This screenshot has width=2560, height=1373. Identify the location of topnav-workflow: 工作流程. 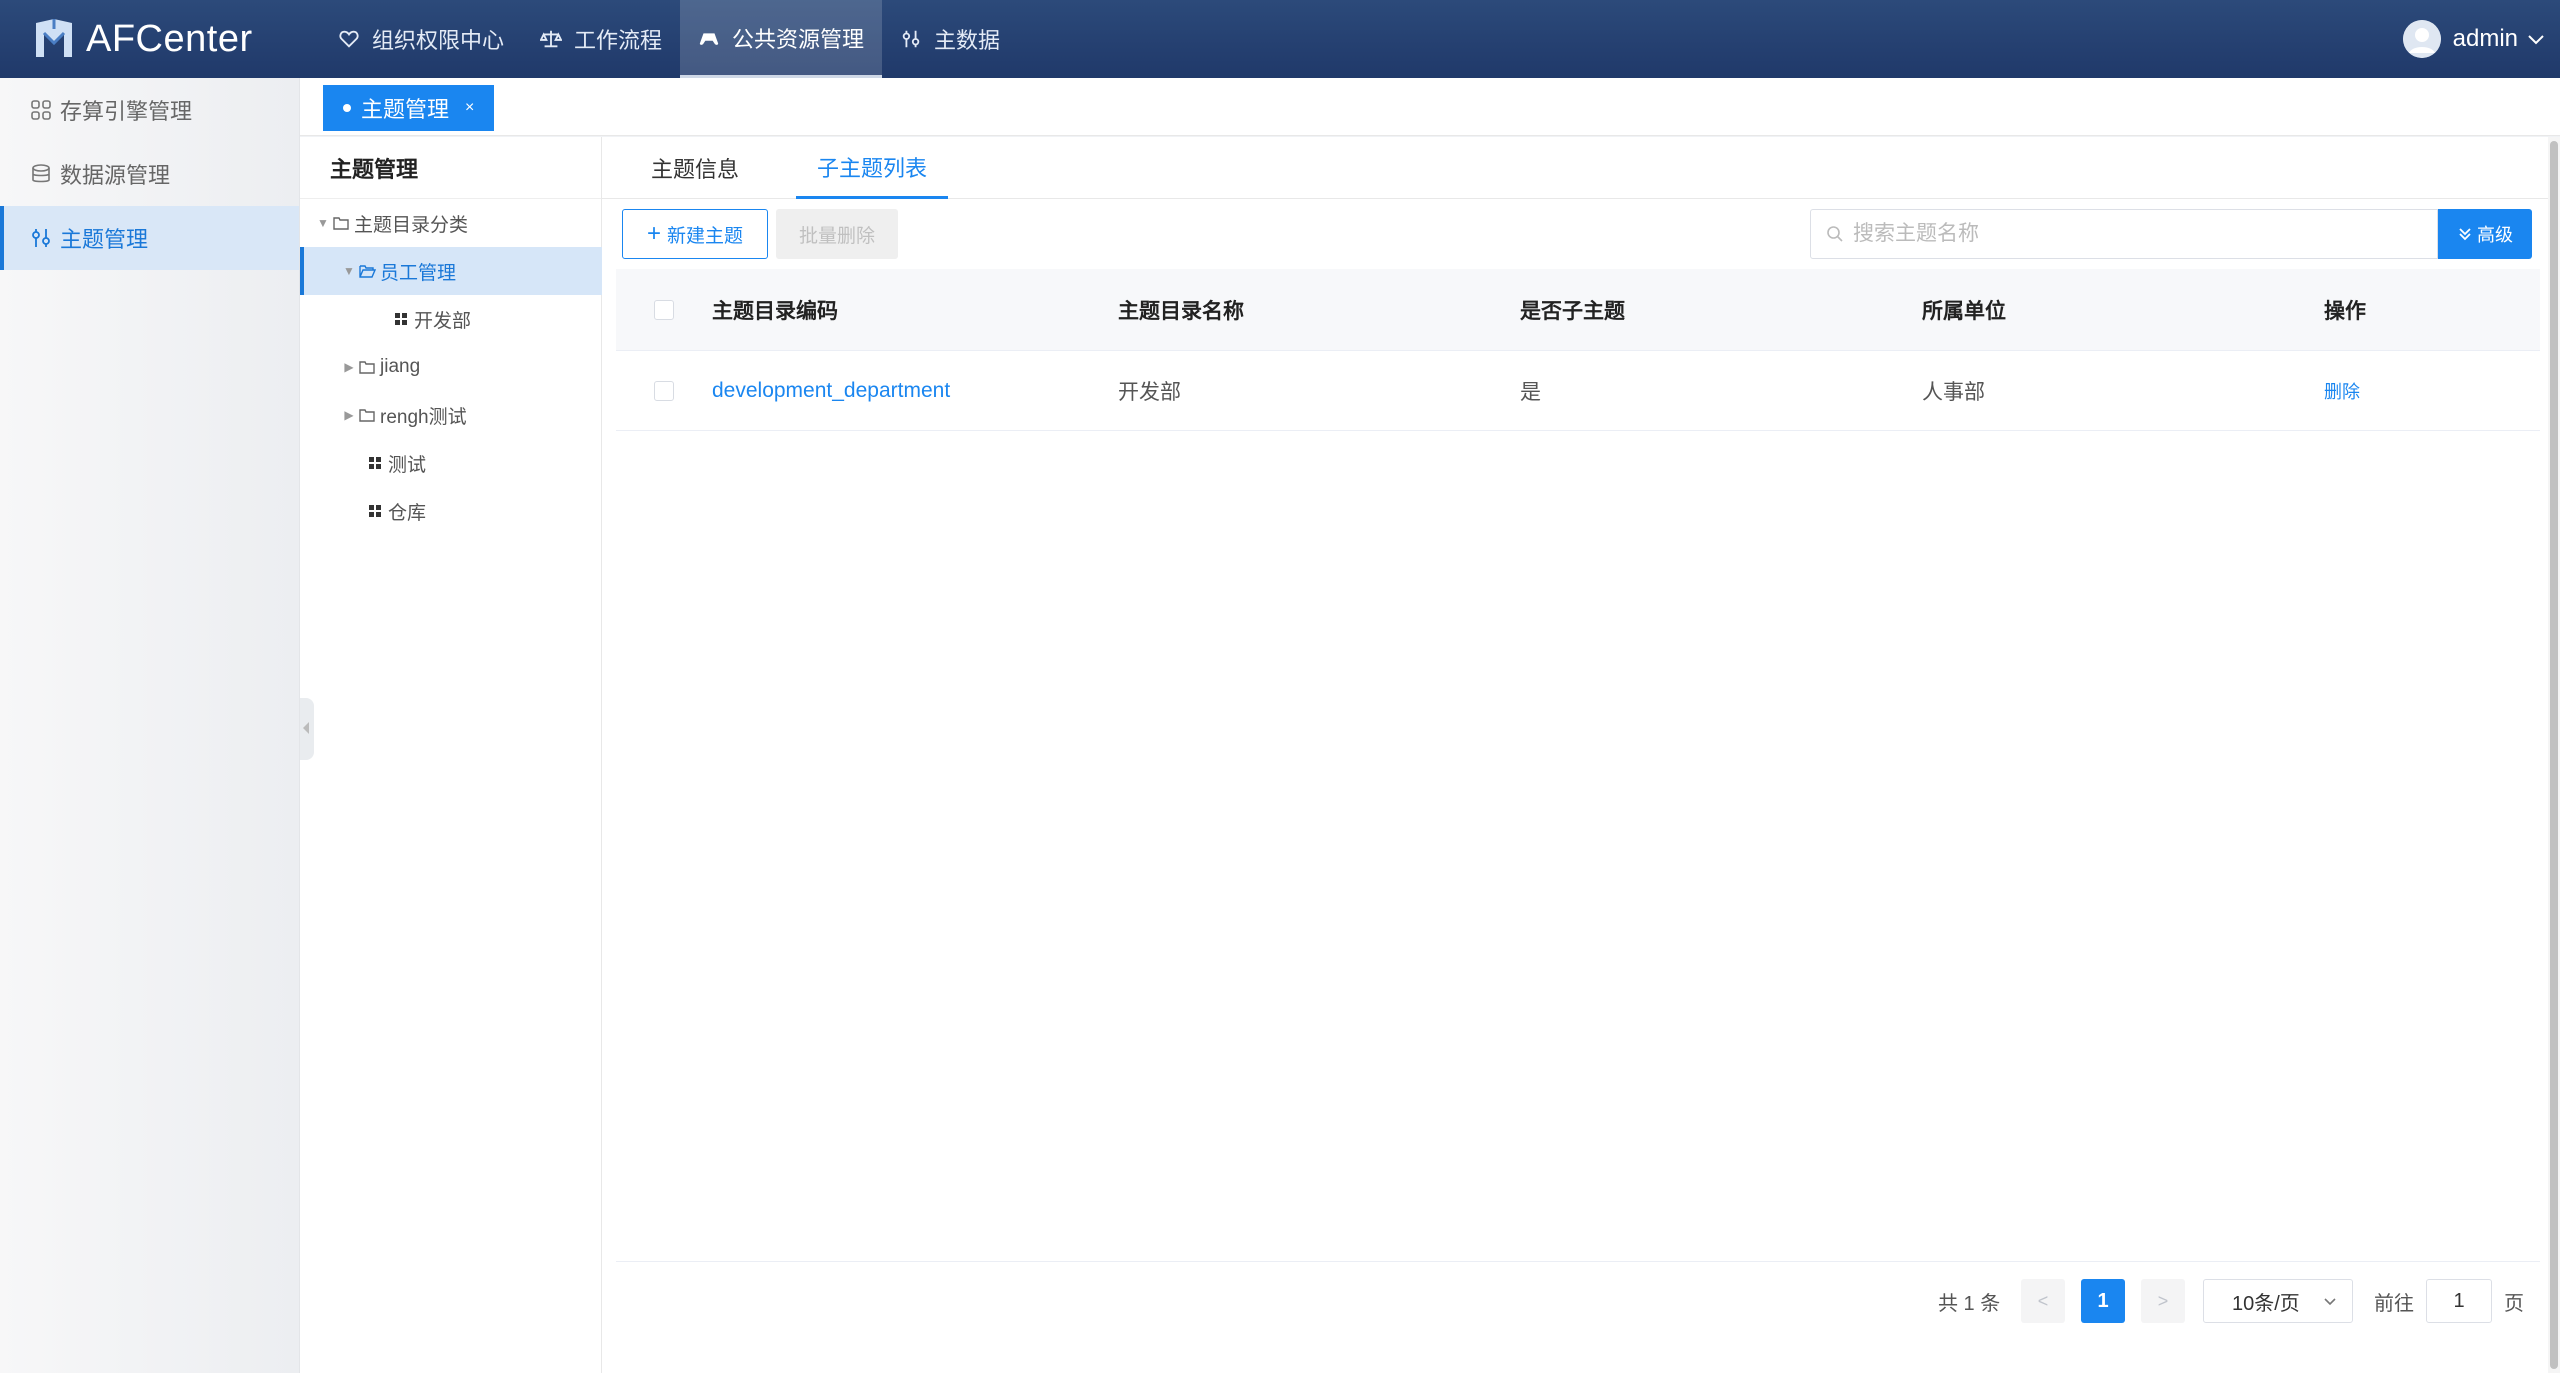
(601, 39).